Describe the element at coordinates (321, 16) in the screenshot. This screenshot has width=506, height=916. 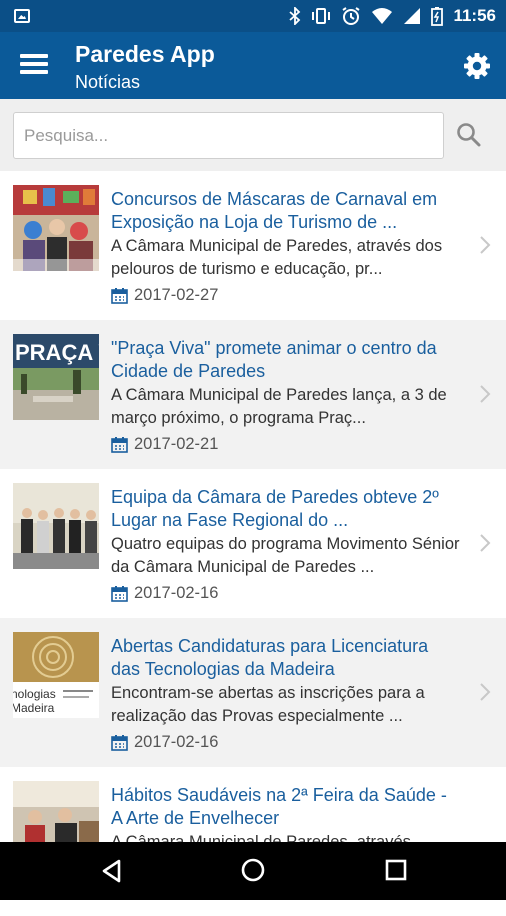
I see `vibrate-icon` at that location.